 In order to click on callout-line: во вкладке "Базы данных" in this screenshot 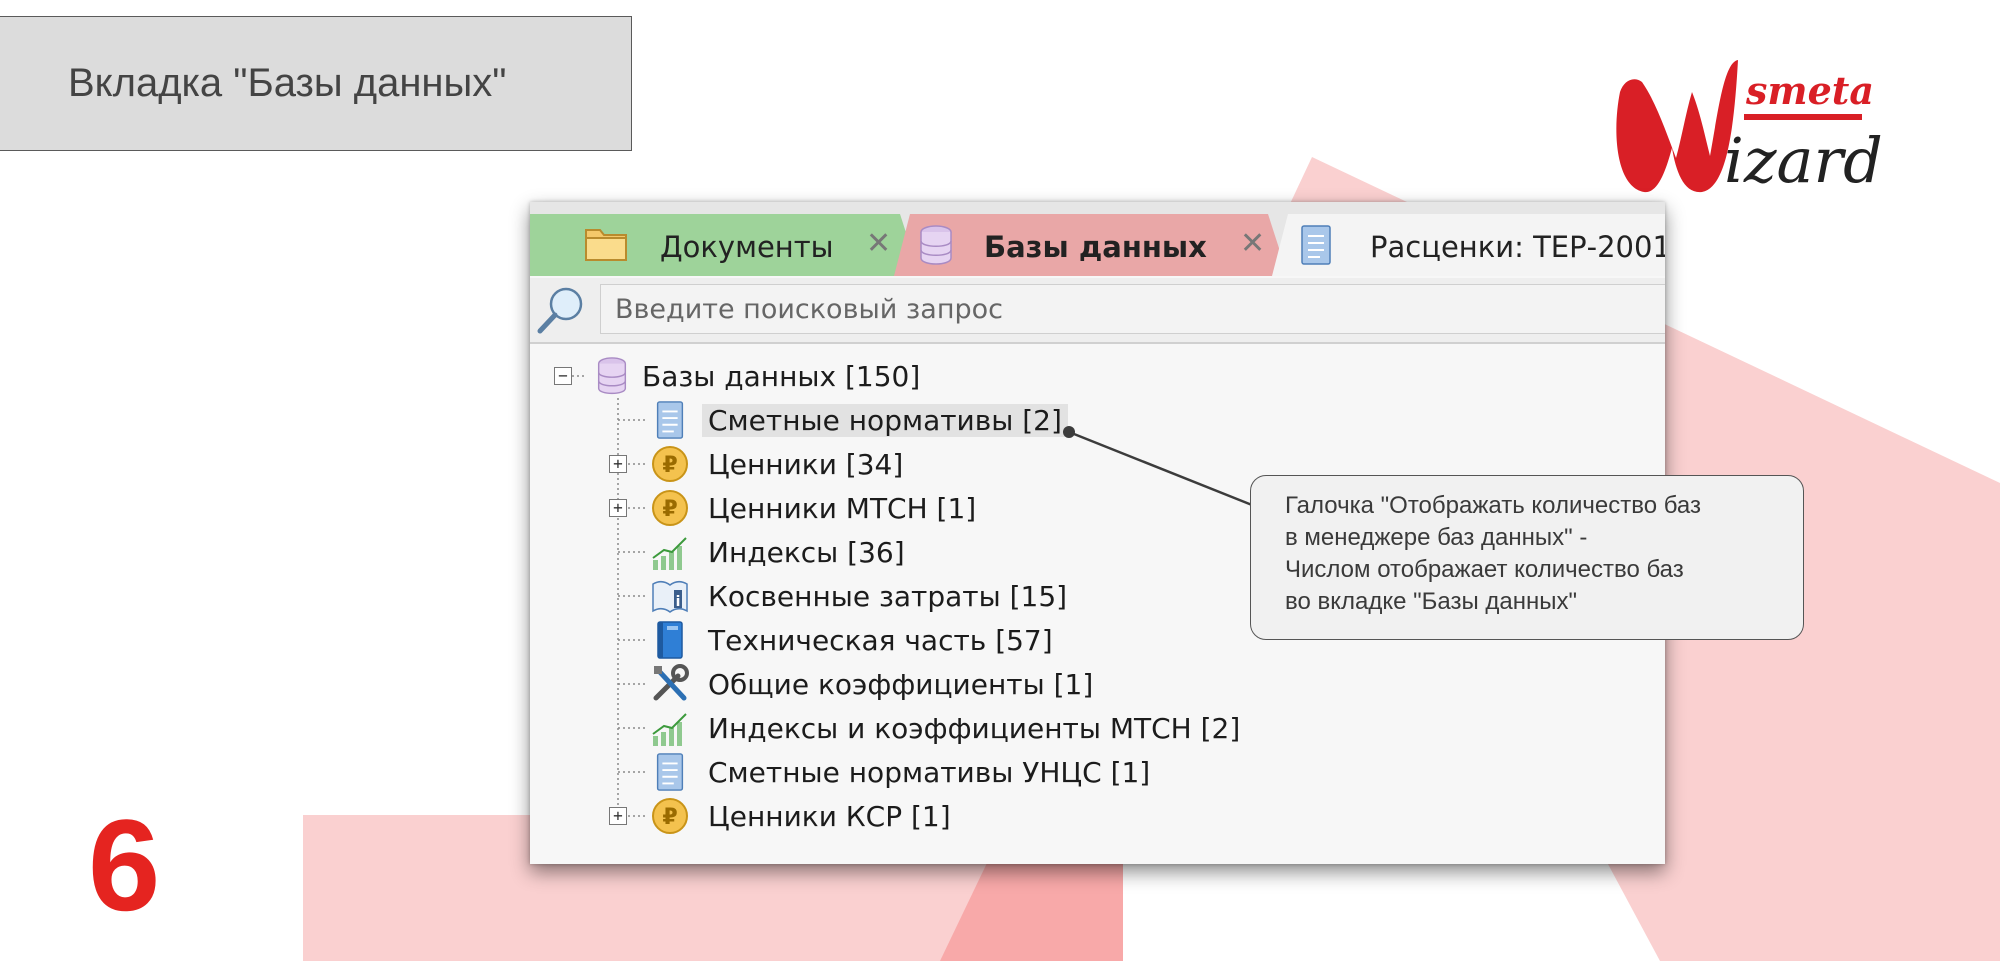, I will do `click(1431, 601)`.